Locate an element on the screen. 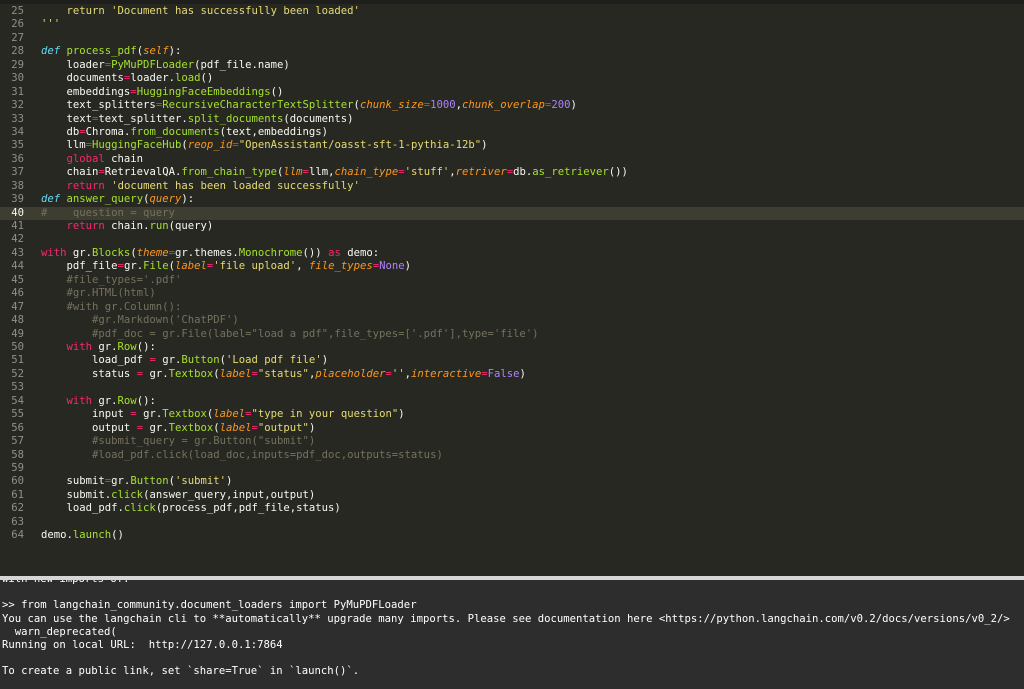 This screenshot has width=1024, height=689. code-text: #with gr.Column(): is located at coordinates (124, 306).